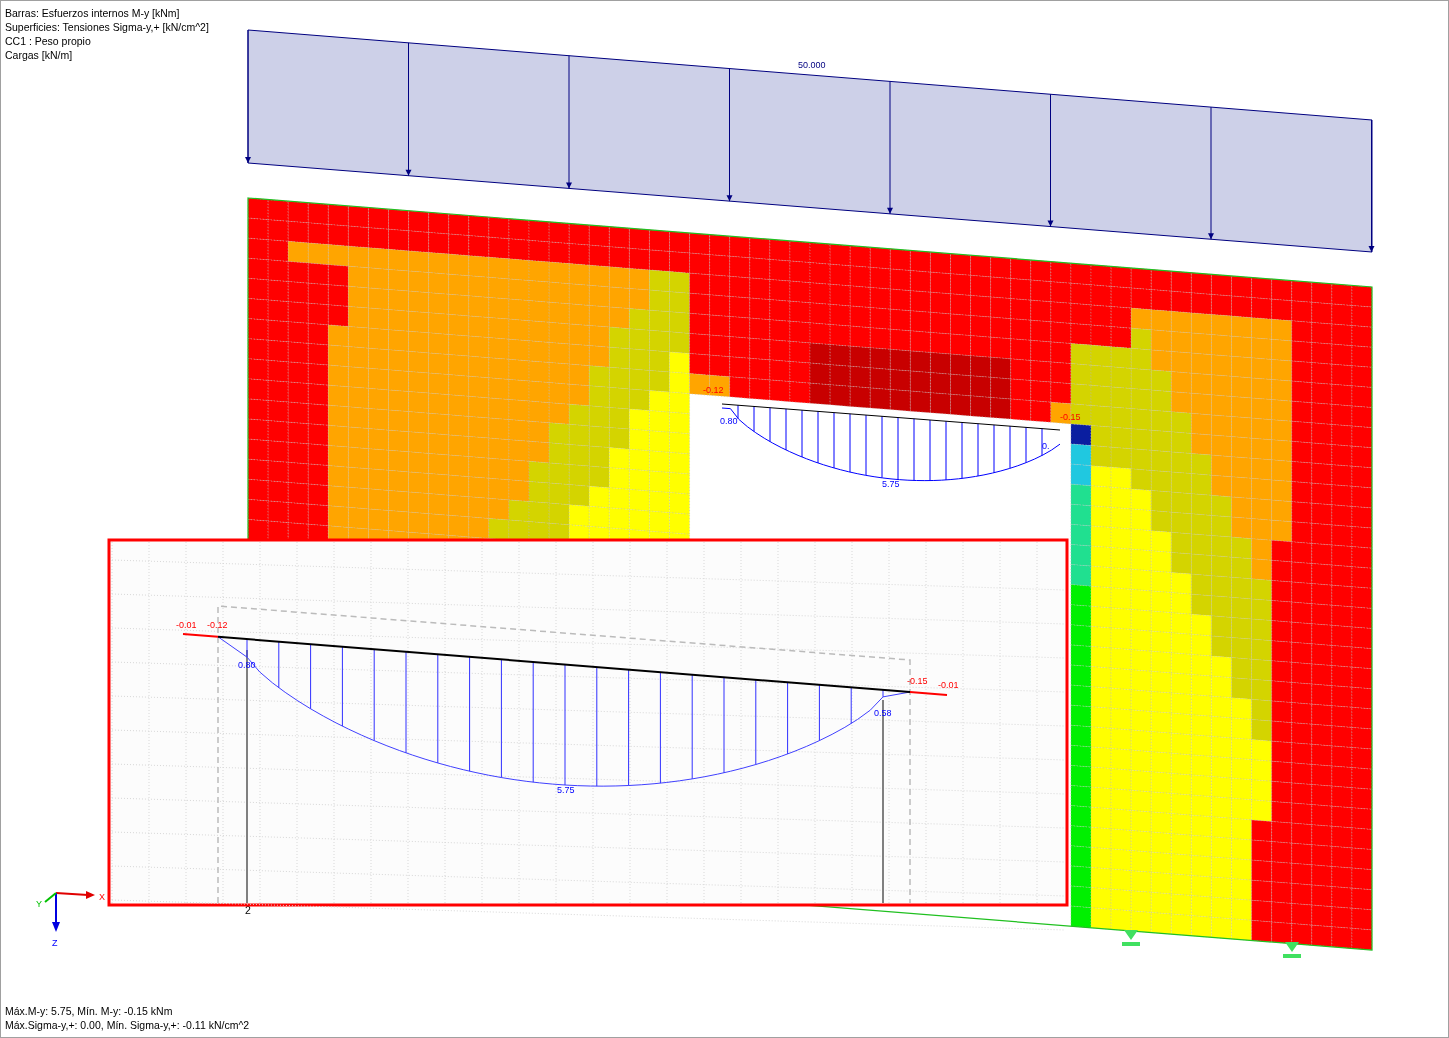  What do you see at coordinates (248, 910) in the screenshot?
I see `node-number: 2` at bounding box center [248, 910].